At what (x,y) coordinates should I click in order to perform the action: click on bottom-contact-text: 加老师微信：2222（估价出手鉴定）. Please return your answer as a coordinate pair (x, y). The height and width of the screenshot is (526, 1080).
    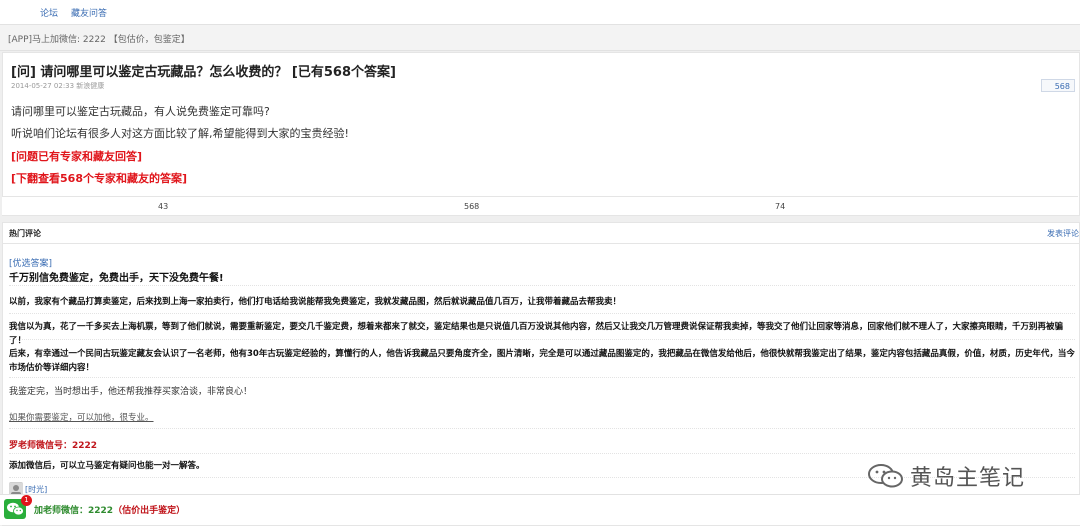
    Looking at the image, I should click on (109, 509).